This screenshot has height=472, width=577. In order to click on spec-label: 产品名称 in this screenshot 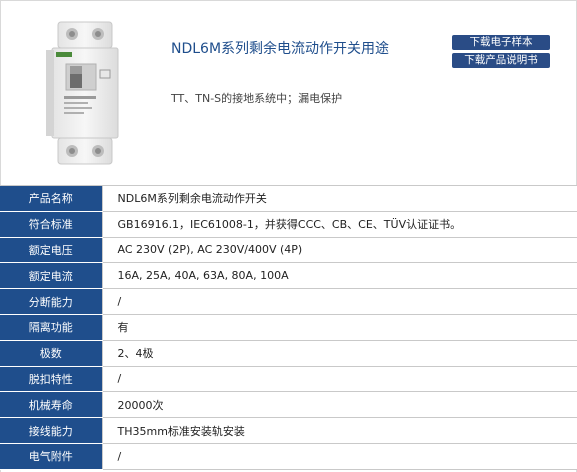, I will do `click(51, 198)`.